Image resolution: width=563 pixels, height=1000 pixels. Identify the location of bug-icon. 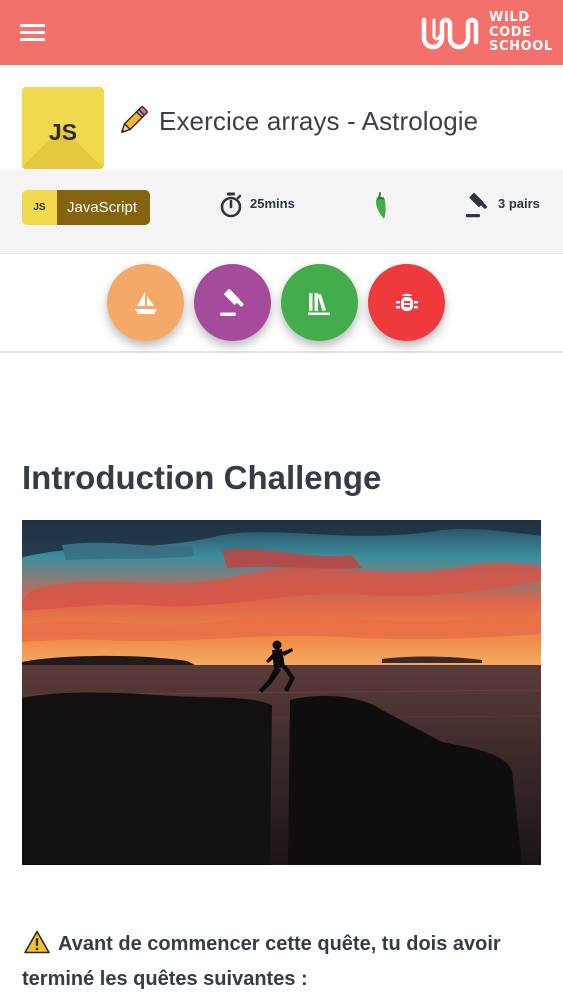
(406, 302).